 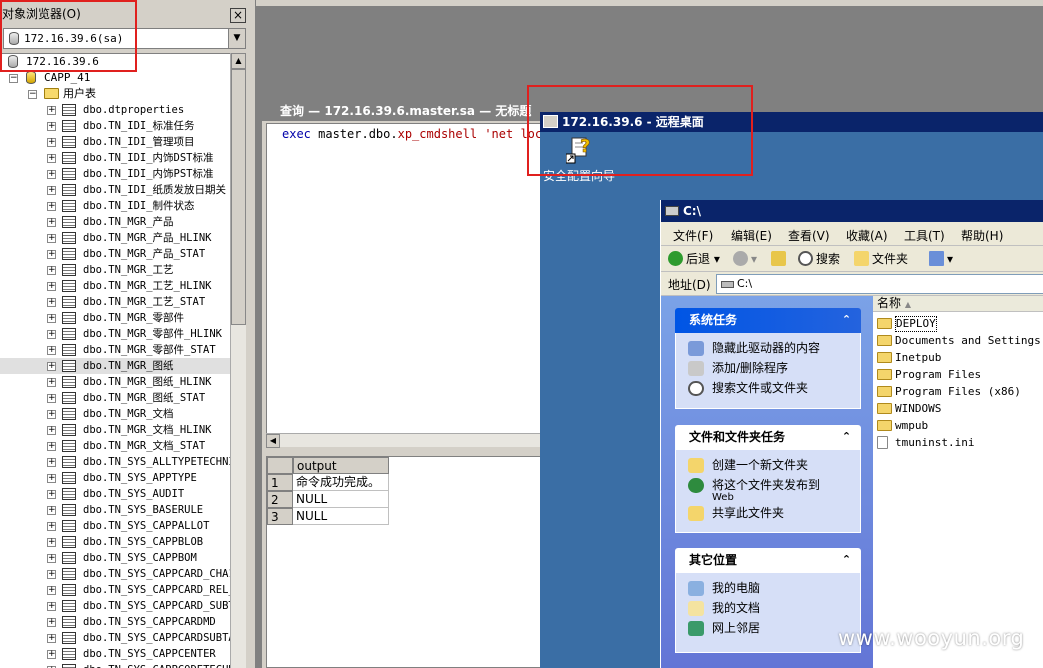 I want to click on table-row: + dbo.TN_SYS_ALLTYPETECHNIC, so click(x=115, y=462).